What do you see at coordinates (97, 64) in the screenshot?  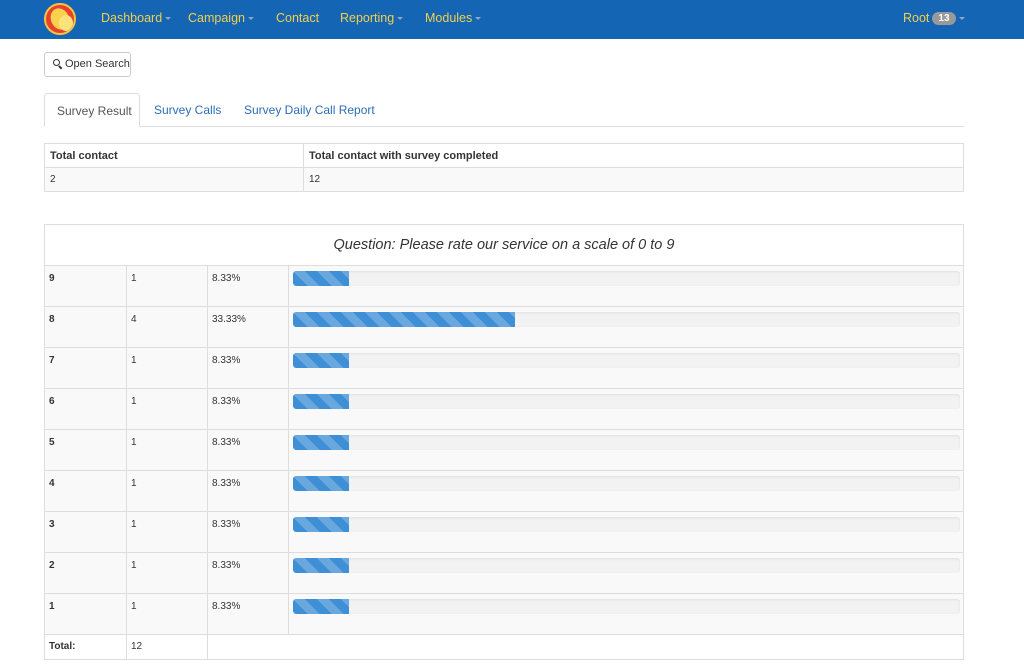 I see `open-search-label: Open Search` at bounding box center [97, 64].